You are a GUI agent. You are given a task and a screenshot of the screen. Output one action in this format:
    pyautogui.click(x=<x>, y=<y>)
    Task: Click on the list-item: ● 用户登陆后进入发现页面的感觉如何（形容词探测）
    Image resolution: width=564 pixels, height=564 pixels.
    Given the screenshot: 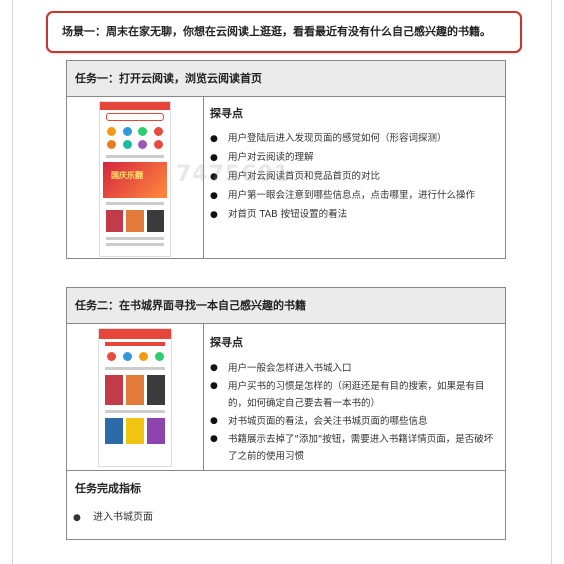 What is the action you would take?
    pyautogui.click(x=354, y=139)
    